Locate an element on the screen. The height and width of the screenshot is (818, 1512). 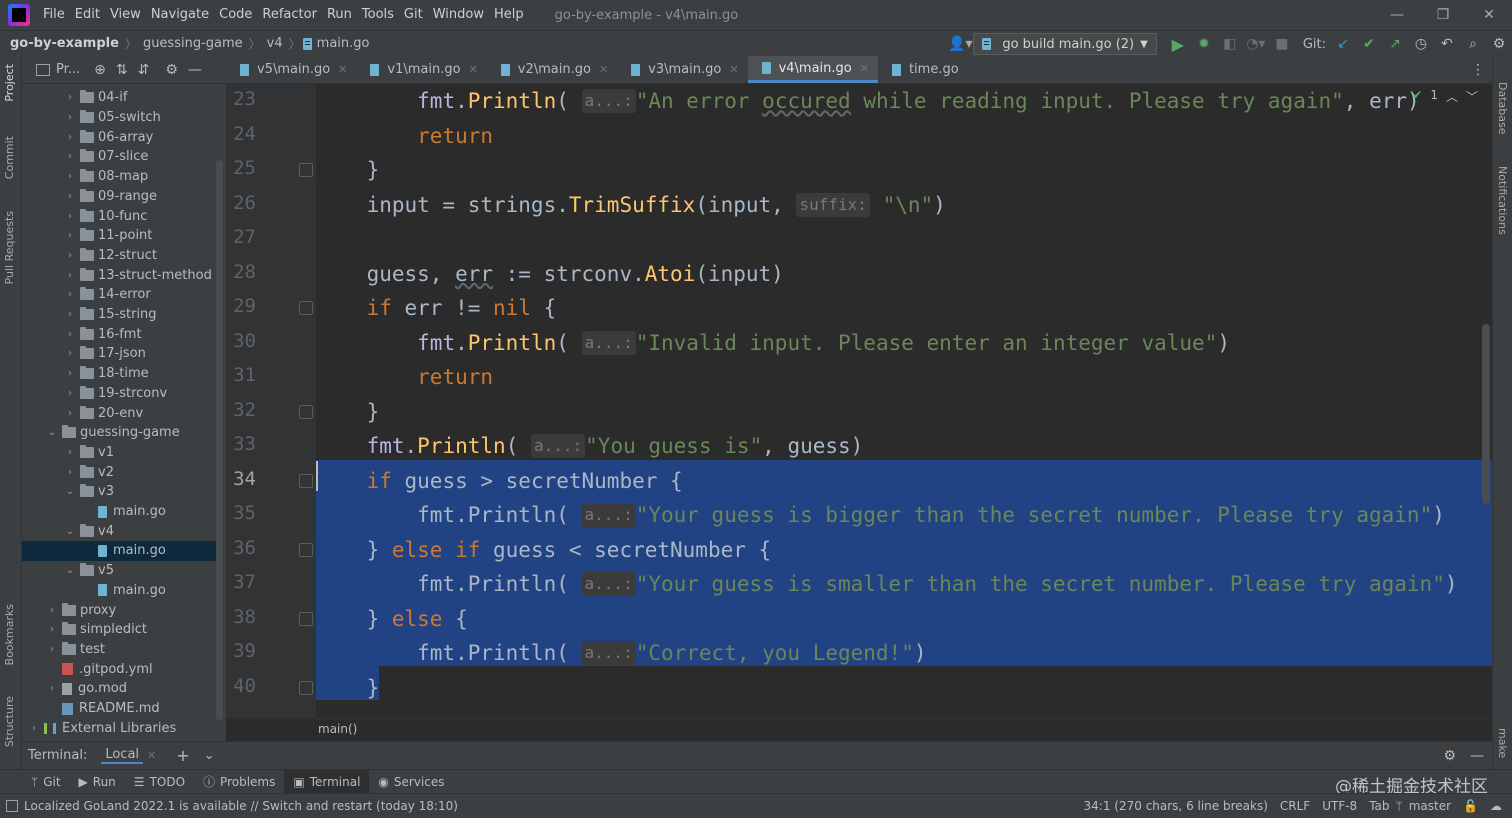
line-number: 35 is located at coordinates (241, 513).